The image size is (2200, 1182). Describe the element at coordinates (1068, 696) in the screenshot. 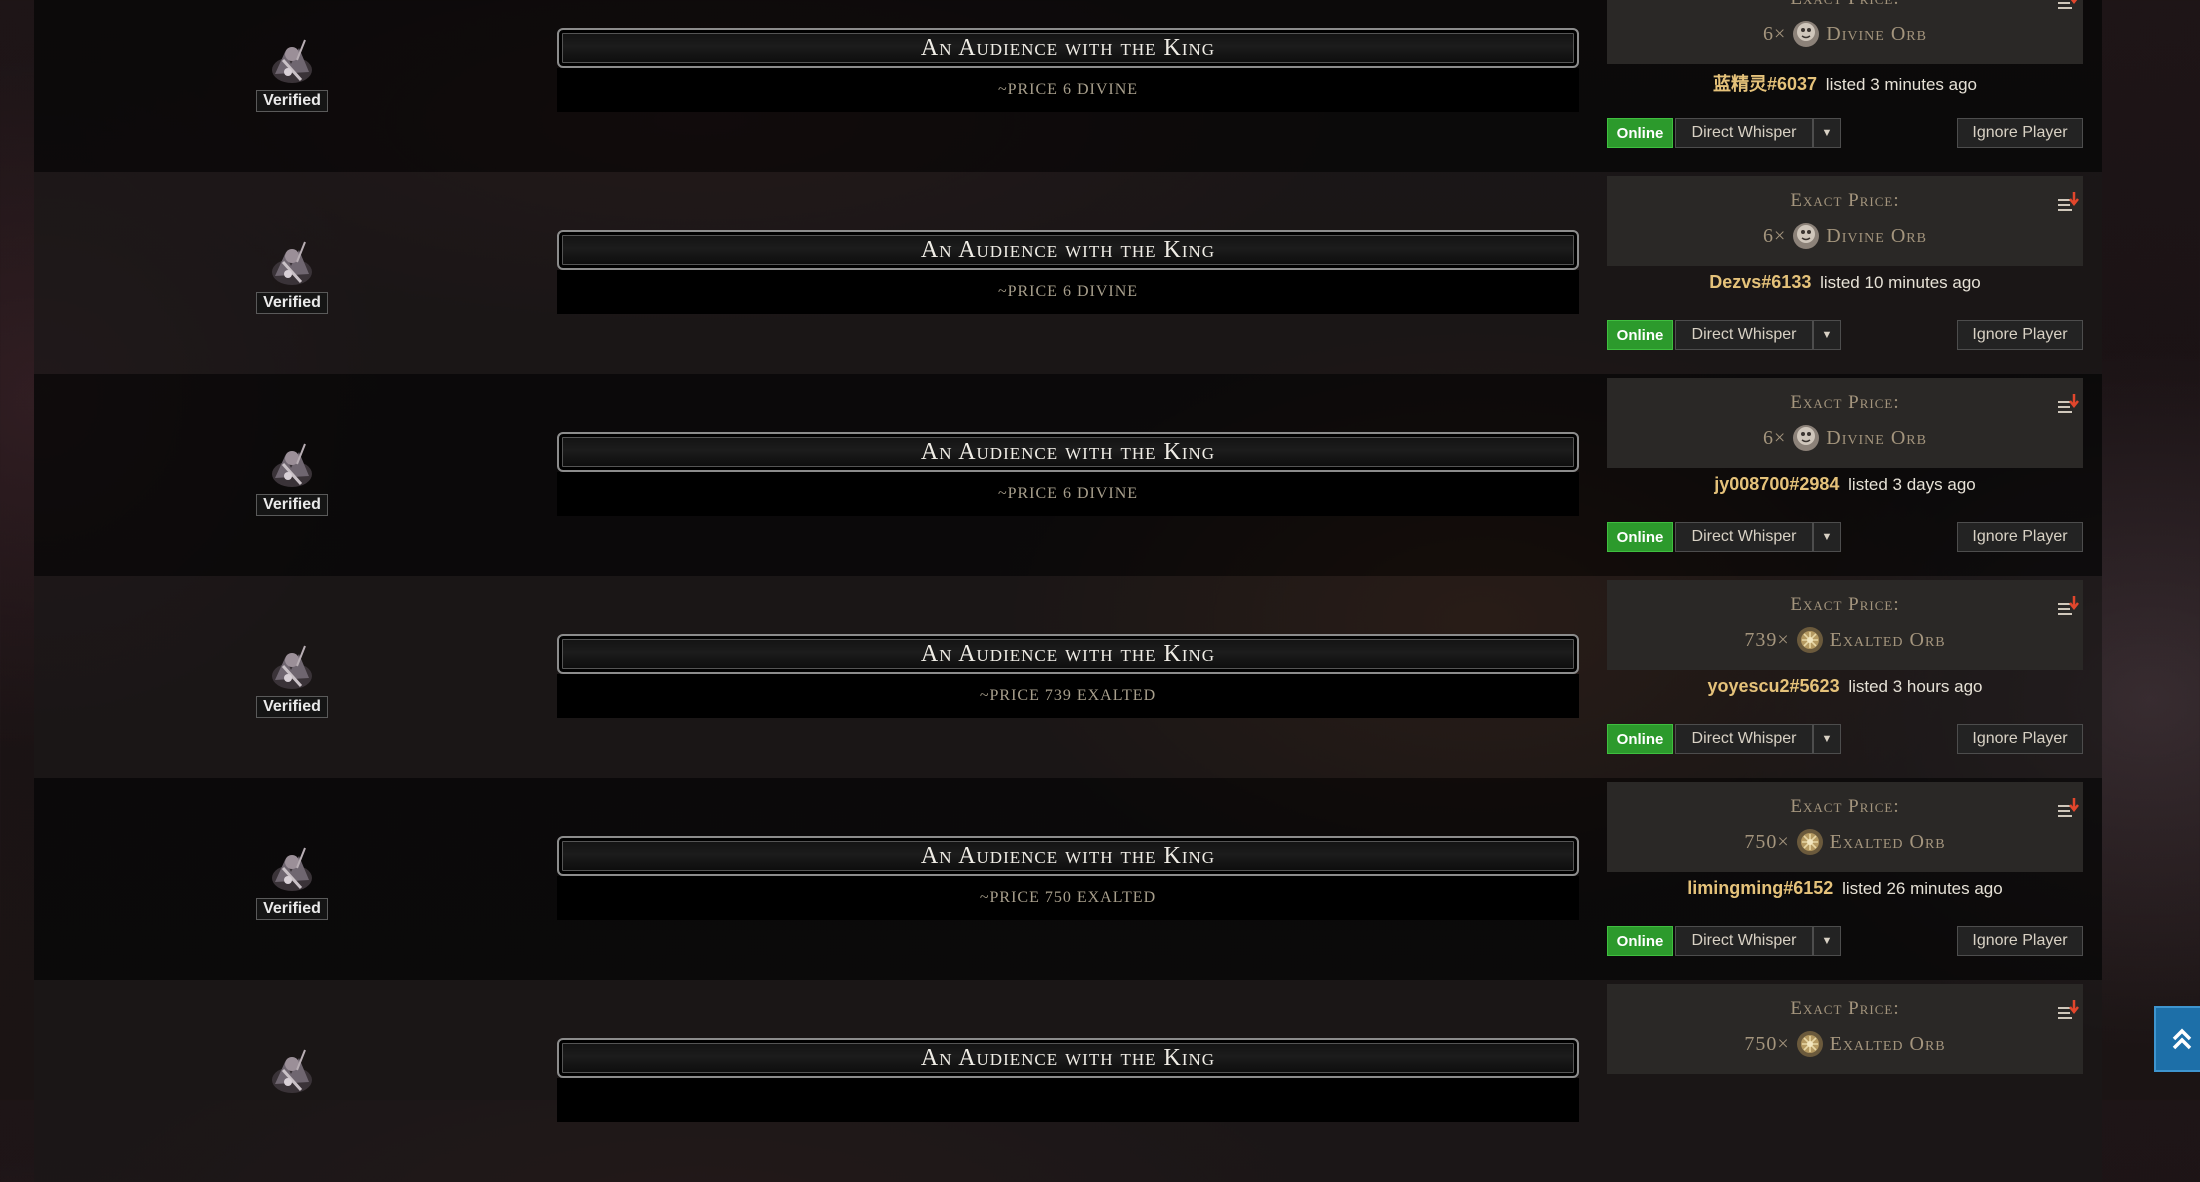

I see `item-note: ~price 739 exalted` at that location.